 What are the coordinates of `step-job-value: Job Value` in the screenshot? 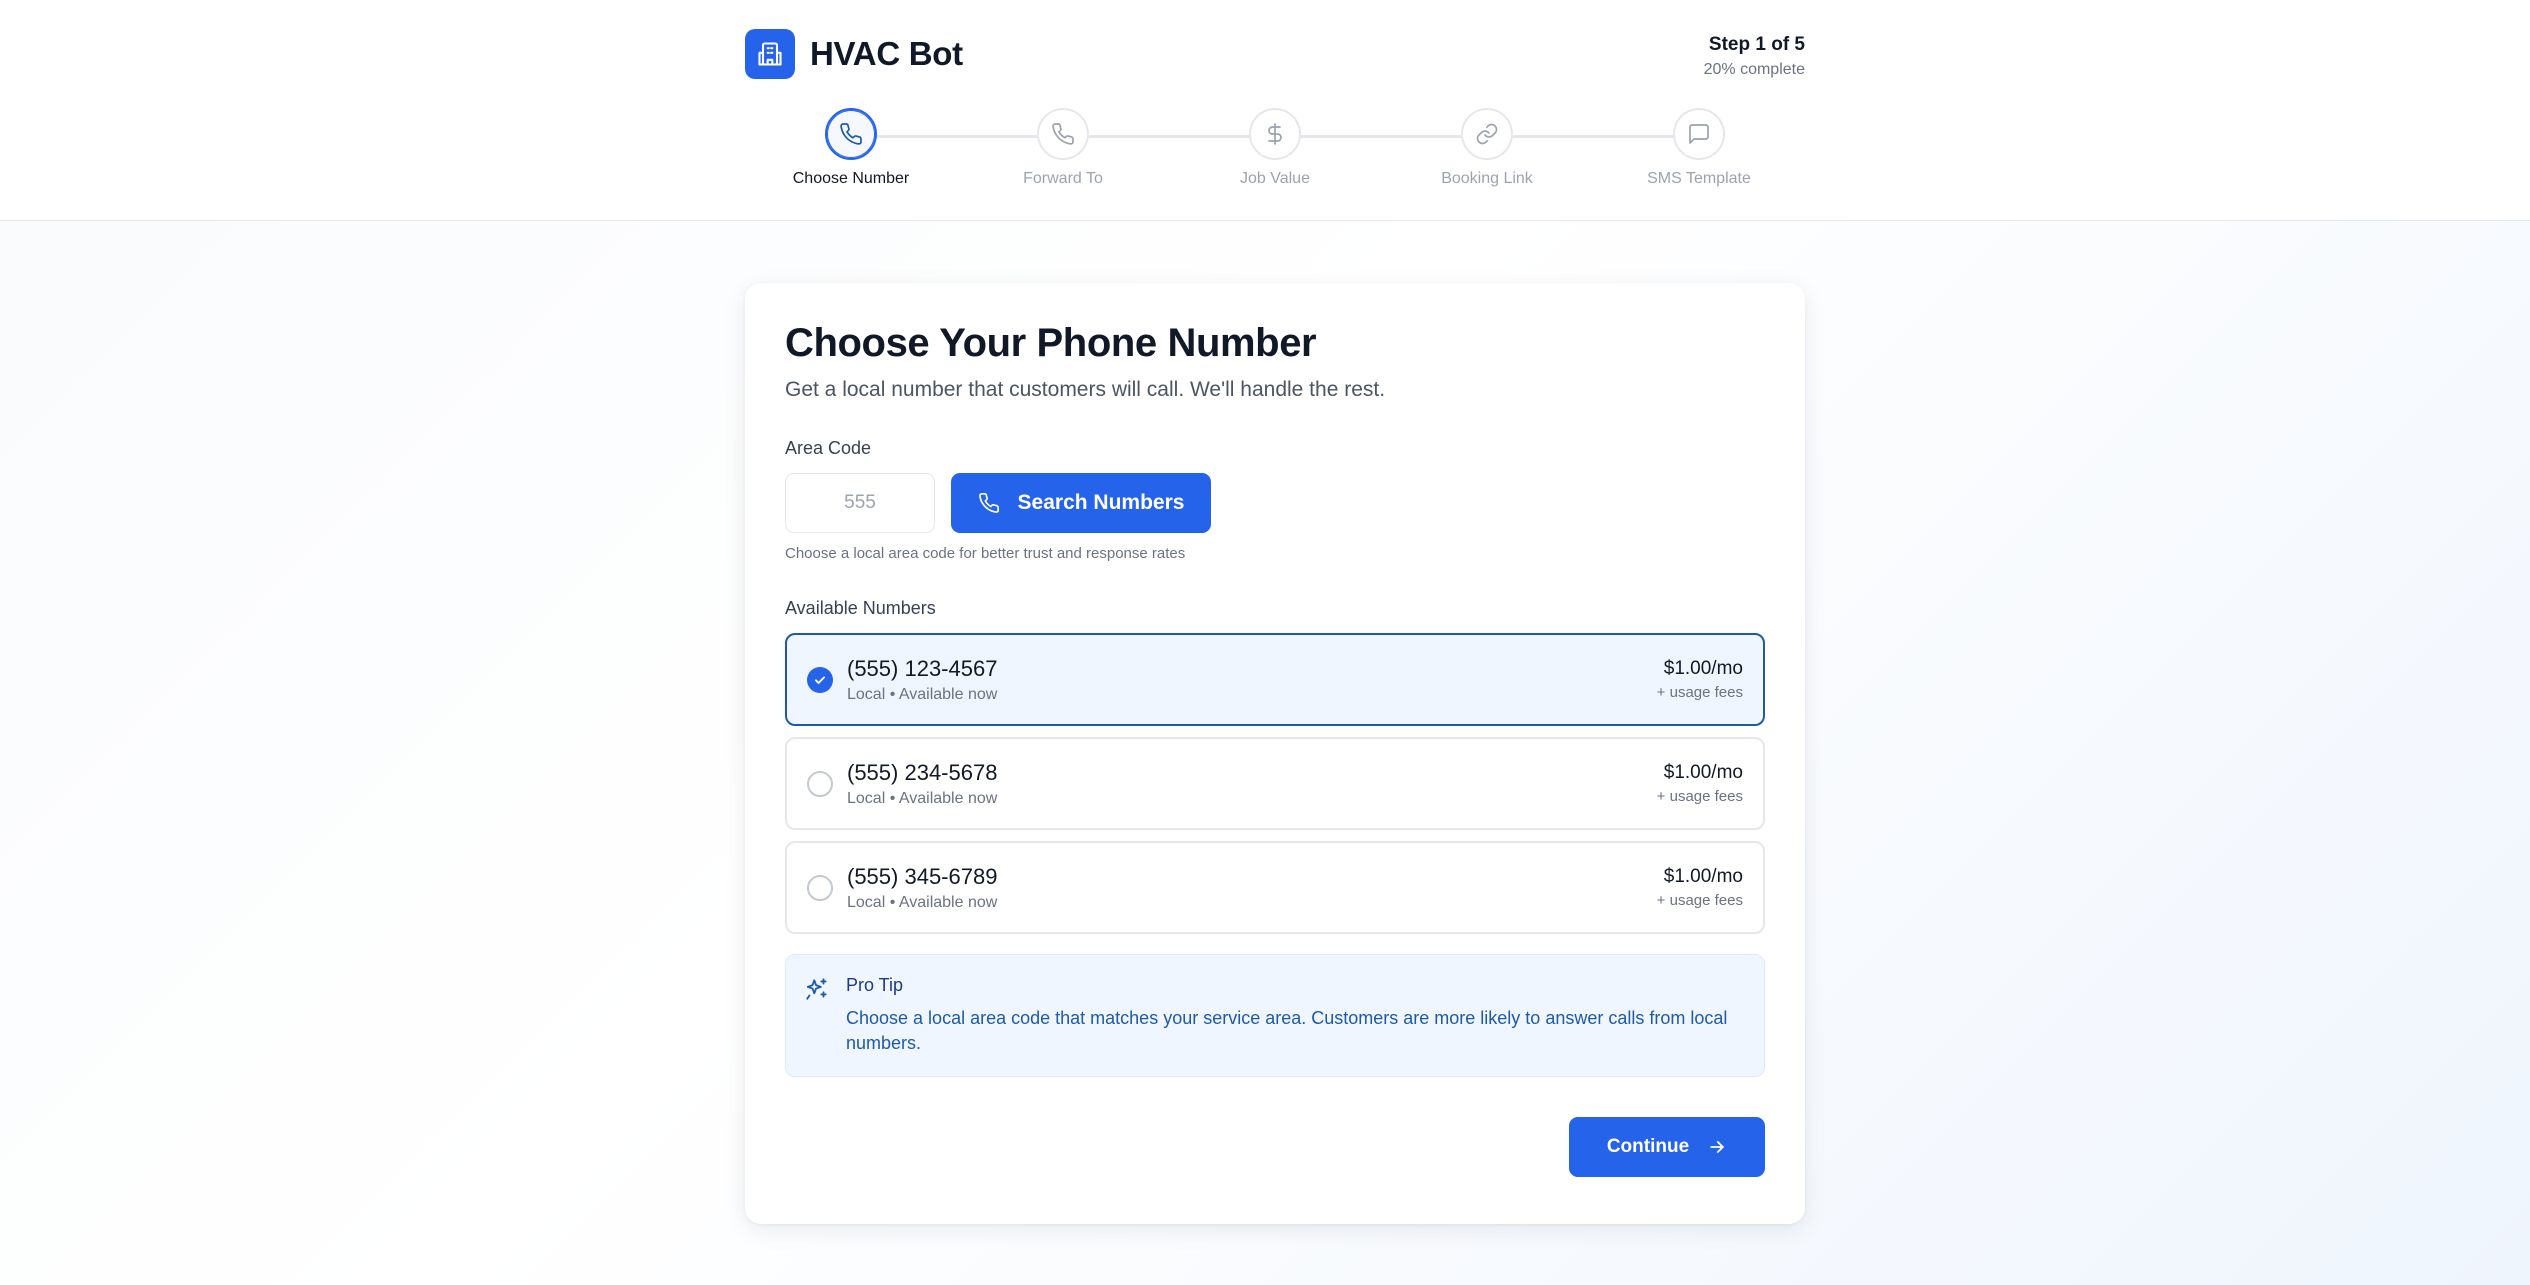 It's located at (1275, 148).